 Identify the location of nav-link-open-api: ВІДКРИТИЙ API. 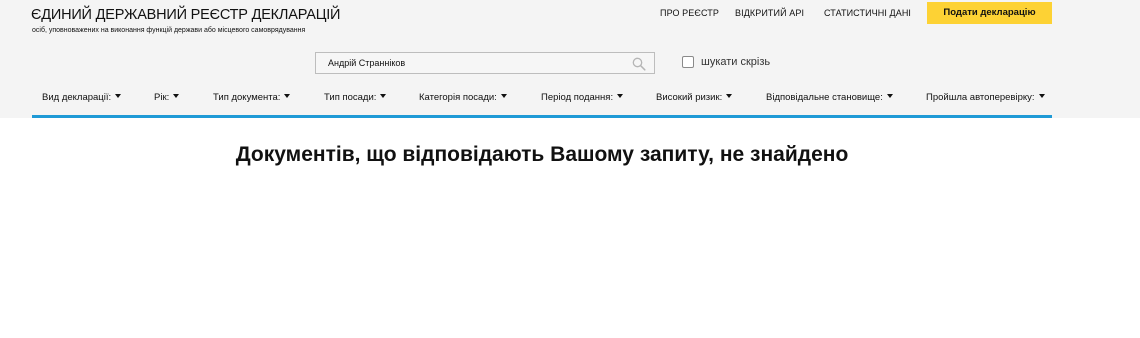
(769, 13).